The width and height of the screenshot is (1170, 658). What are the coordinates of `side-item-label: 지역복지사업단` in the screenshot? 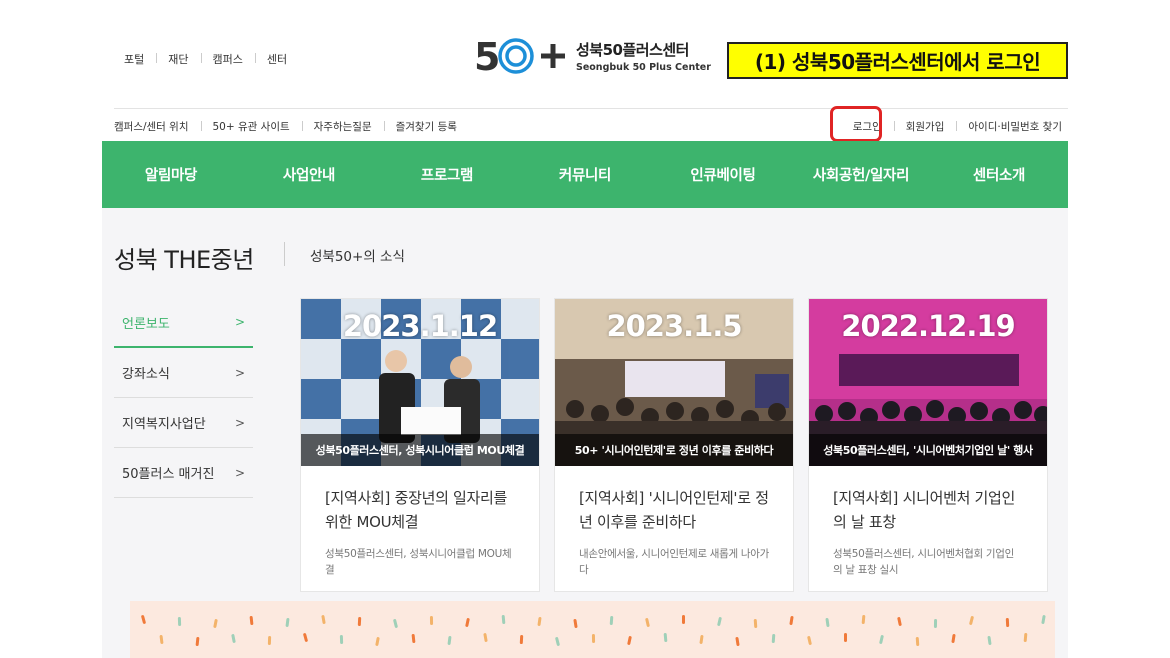 It's located at (164, 424).